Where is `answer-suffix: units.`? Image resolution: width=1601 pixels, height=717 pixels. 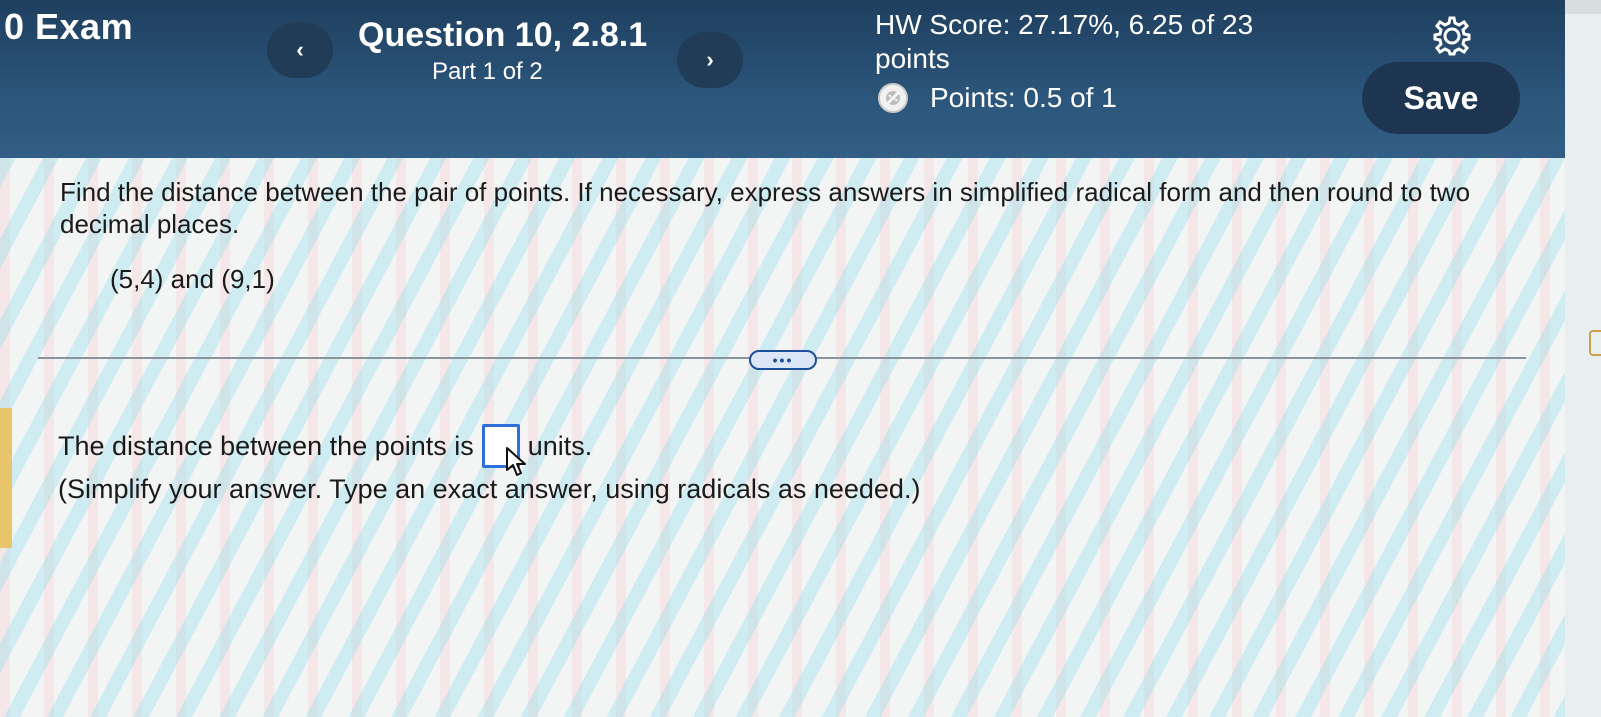
answer-suffix: units. is located at coordinates (560, 445).